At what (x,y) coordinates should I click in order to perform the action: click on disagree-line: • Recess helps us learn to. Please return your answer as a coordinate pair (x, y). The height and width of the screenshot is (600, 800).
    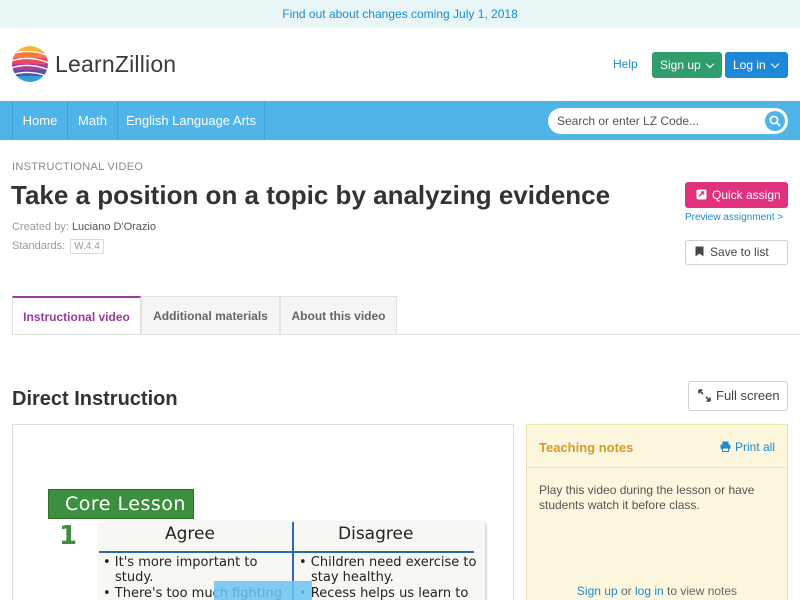
    Looking at the image, I should click on (384, 593).